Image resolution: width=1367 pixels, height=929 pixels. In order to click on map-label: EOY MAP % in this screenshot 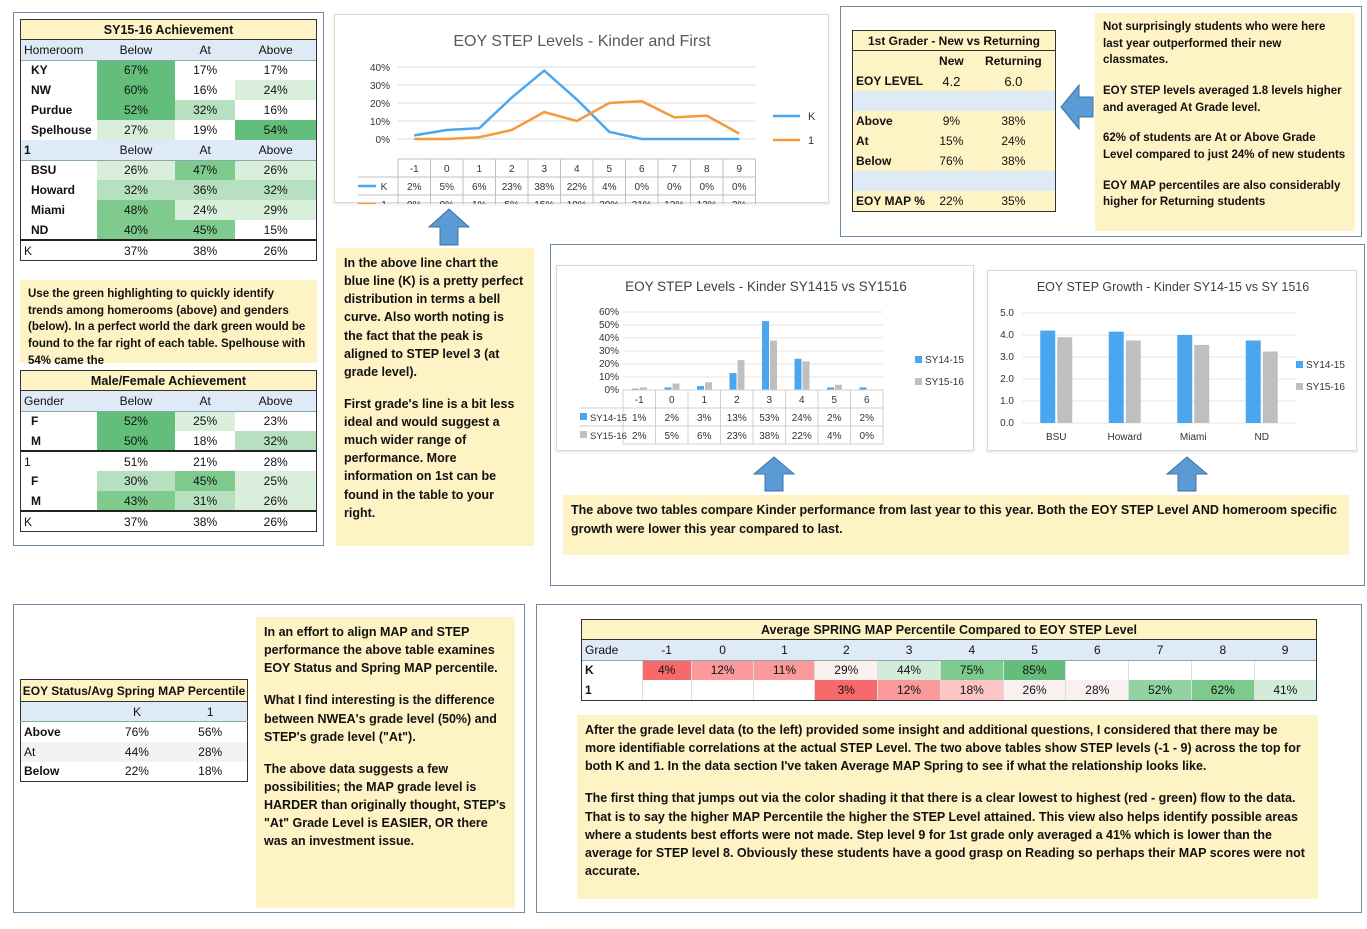, I will do `click(890, 201)`.